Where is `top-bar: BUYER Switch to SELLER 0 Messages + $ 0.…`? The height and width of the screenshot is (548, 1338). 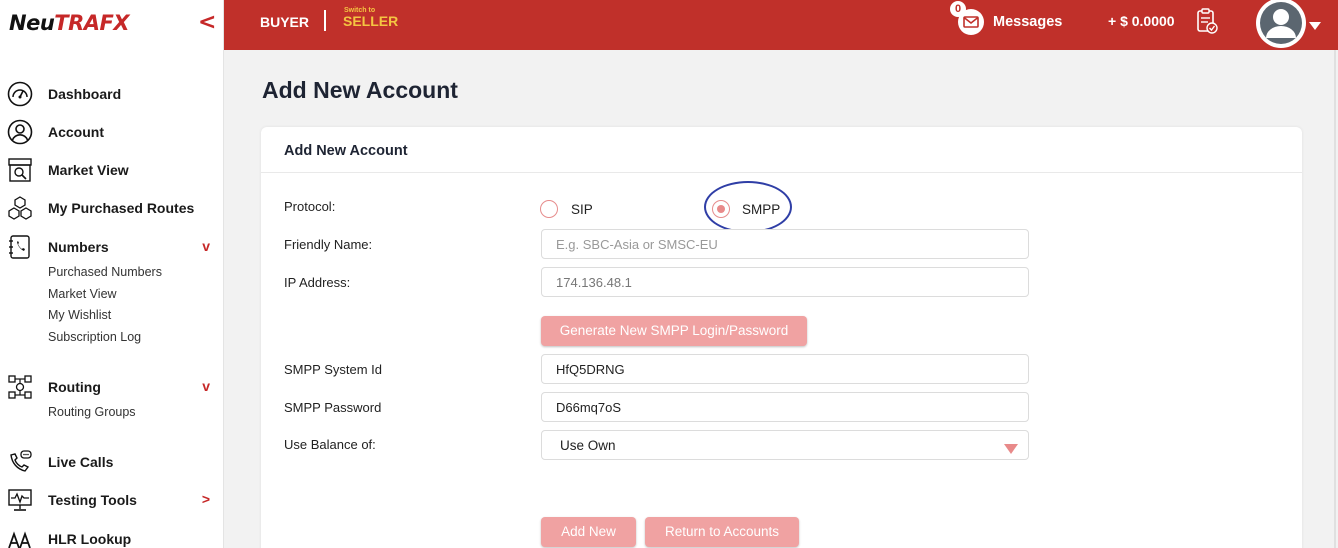
top-bar: BUYER Switch to SELLER 0 Messages + $ 0.… is located at coordinates (781, 25).